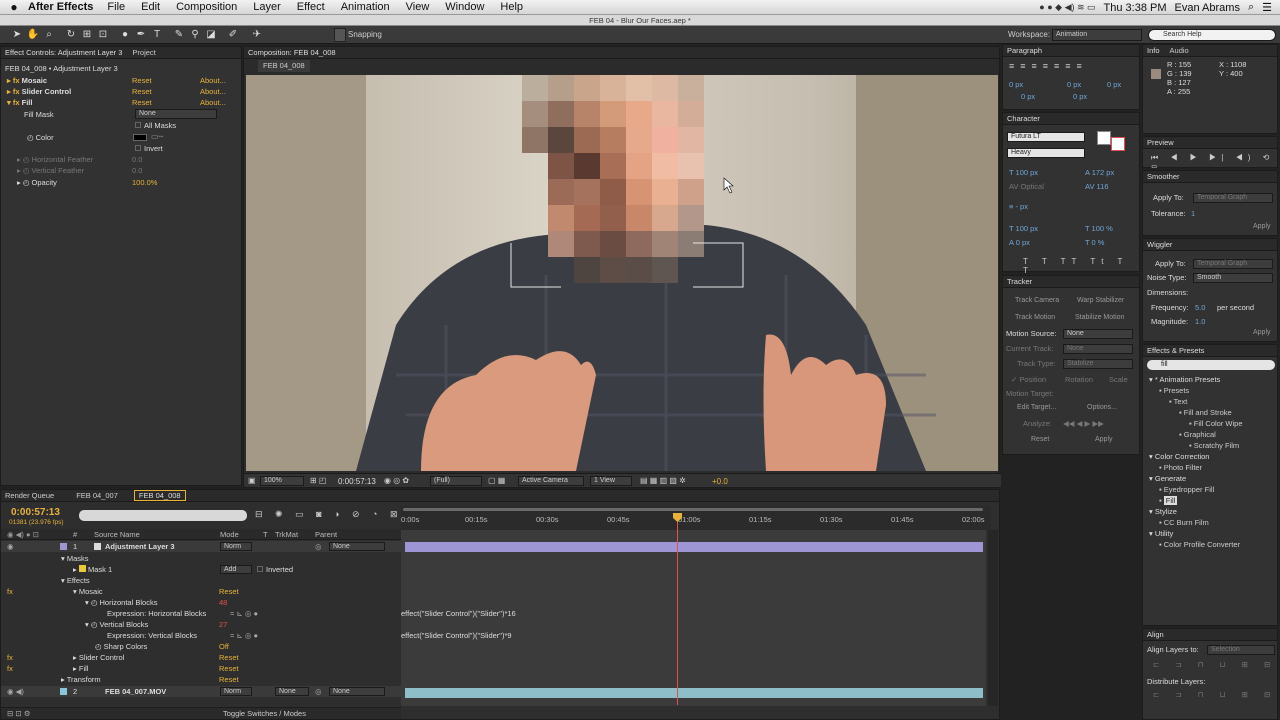  Describe the element at coordinates (1241, 650) in the screenshot. I see `align-to-select: Selection` at that location.